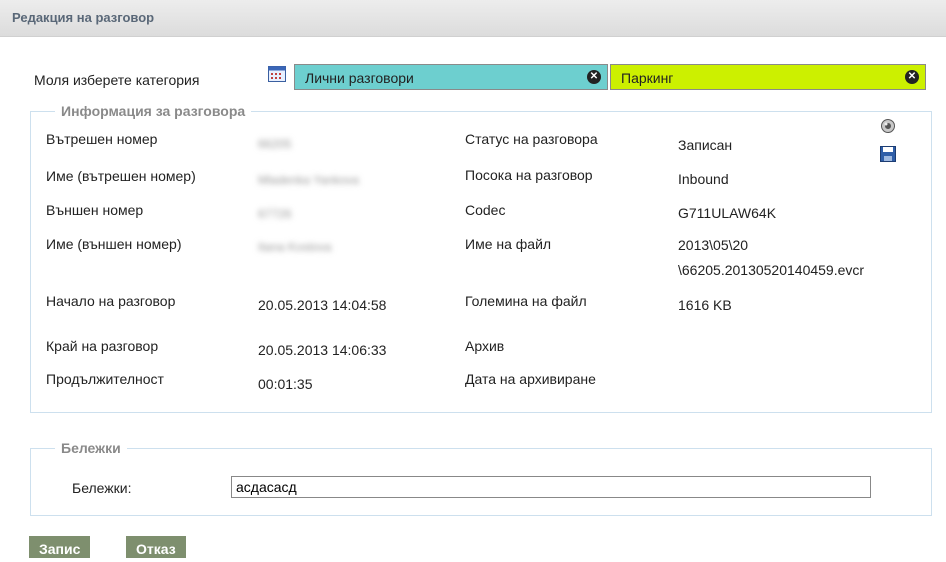 Image resolution: width=946 pixels, height=562 pixels. Describe the element at coordinates (295, 247) in the screenshot. I see `value-external-name: Itana Kostova` at that location.